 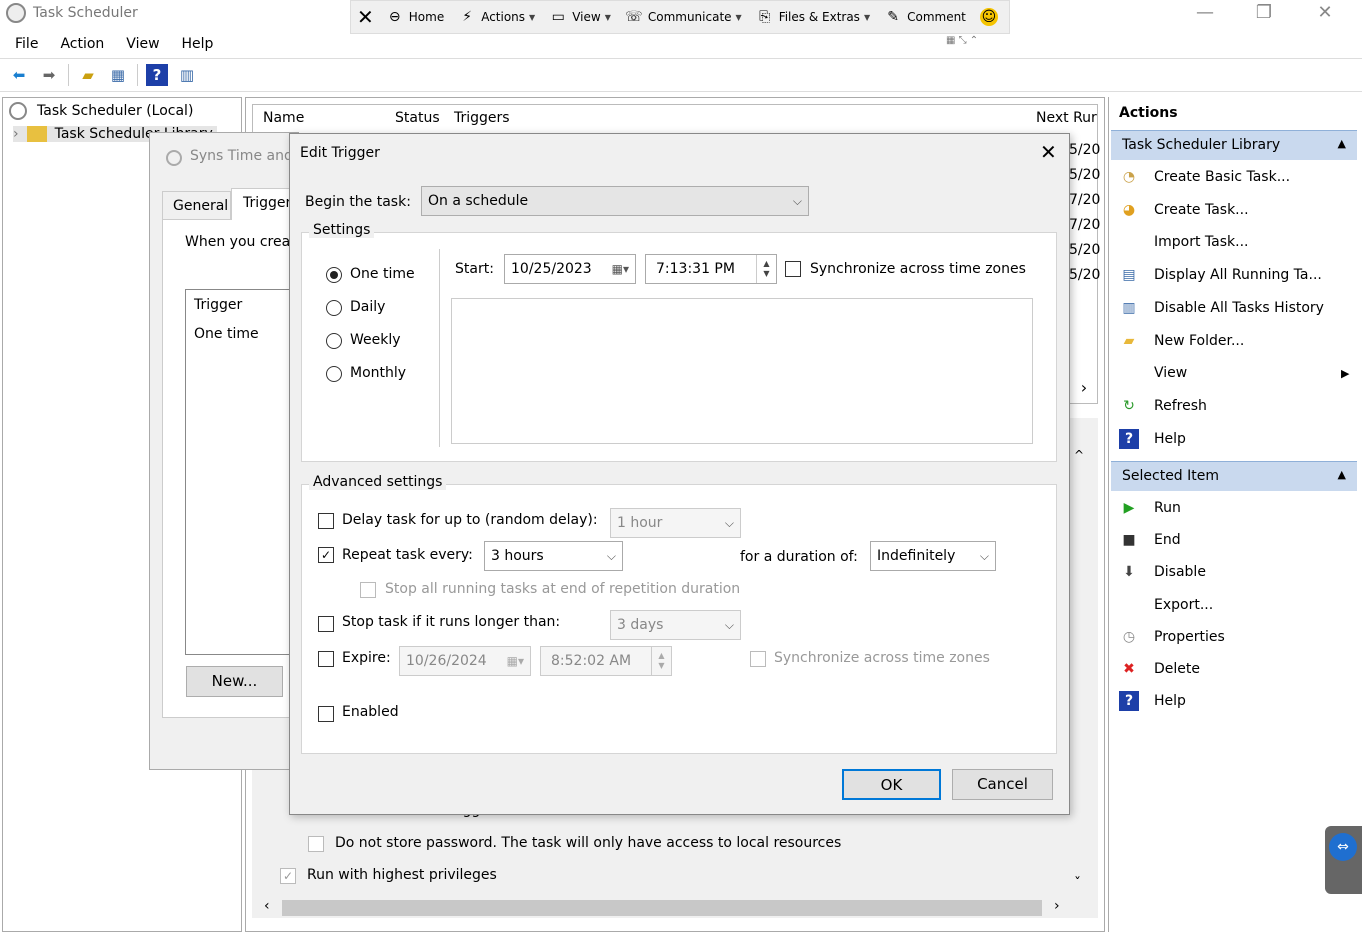 What do you see at coordinates (758, 659) in the screenshot?
I see `expire-sync-checkbox` at bounding box center [758, 659].